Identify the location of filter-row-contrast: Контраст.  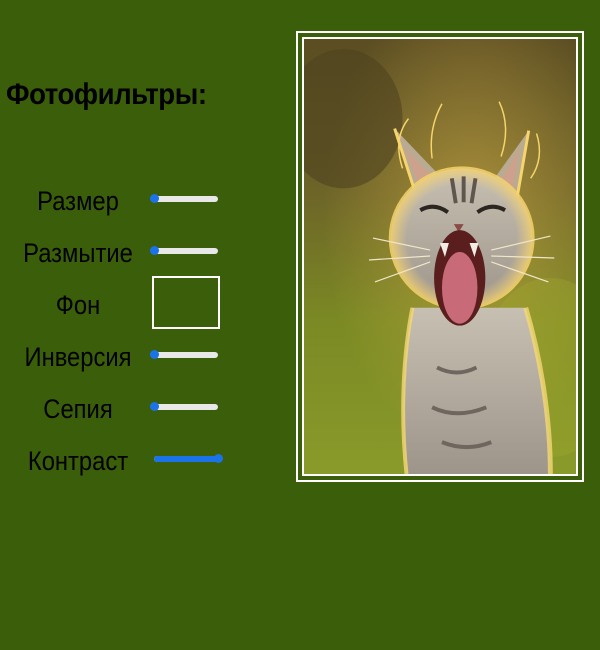
(120, 460).